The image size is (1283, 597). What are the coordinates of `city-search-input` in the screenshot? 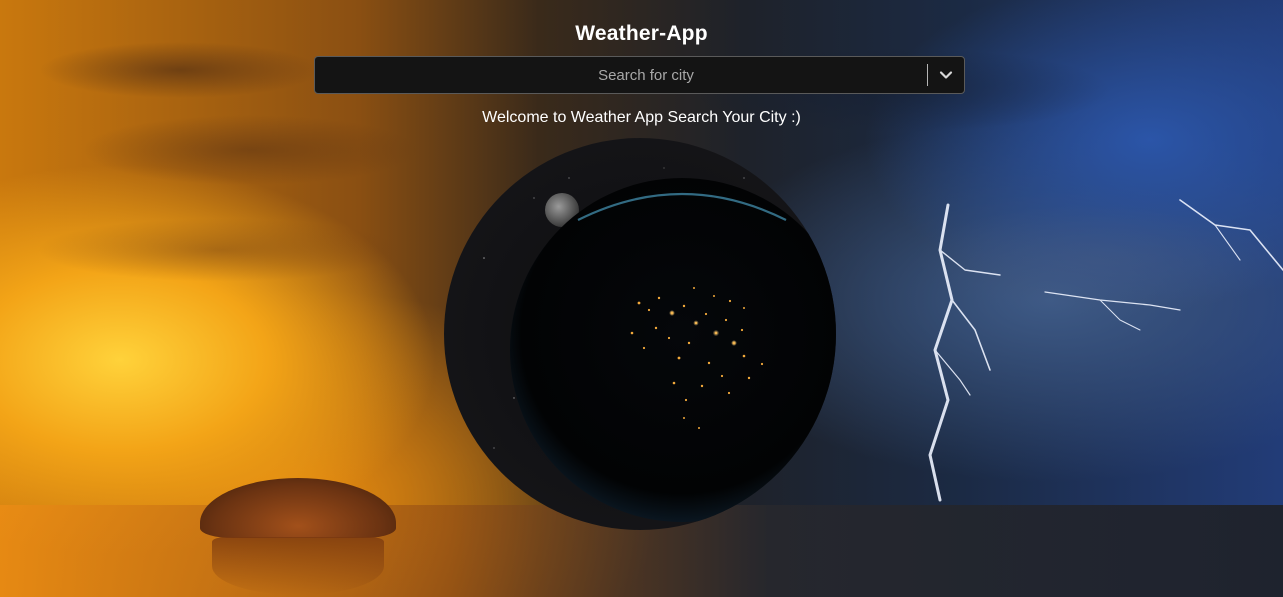 It's located at (621, 75).